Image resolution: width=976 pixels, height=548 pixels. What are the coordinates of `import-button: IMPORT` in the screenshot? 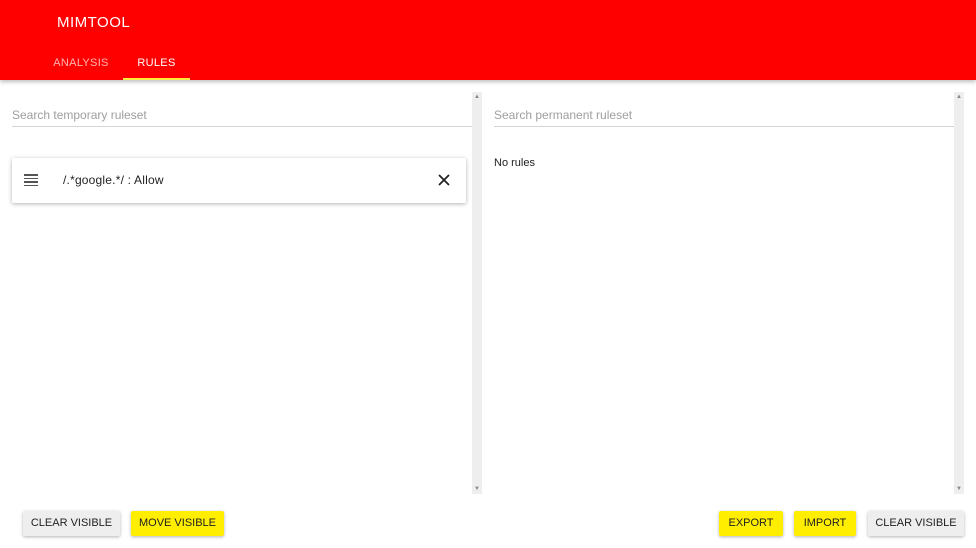 It's located at (825, 523).